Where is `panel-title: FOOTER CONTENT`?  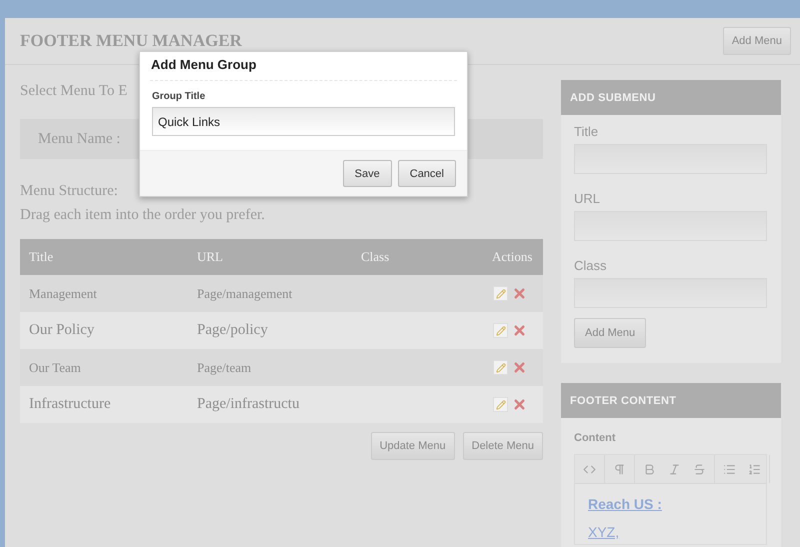 panel-title: FOOTER CONTENT is located at coordinates (671, 400).